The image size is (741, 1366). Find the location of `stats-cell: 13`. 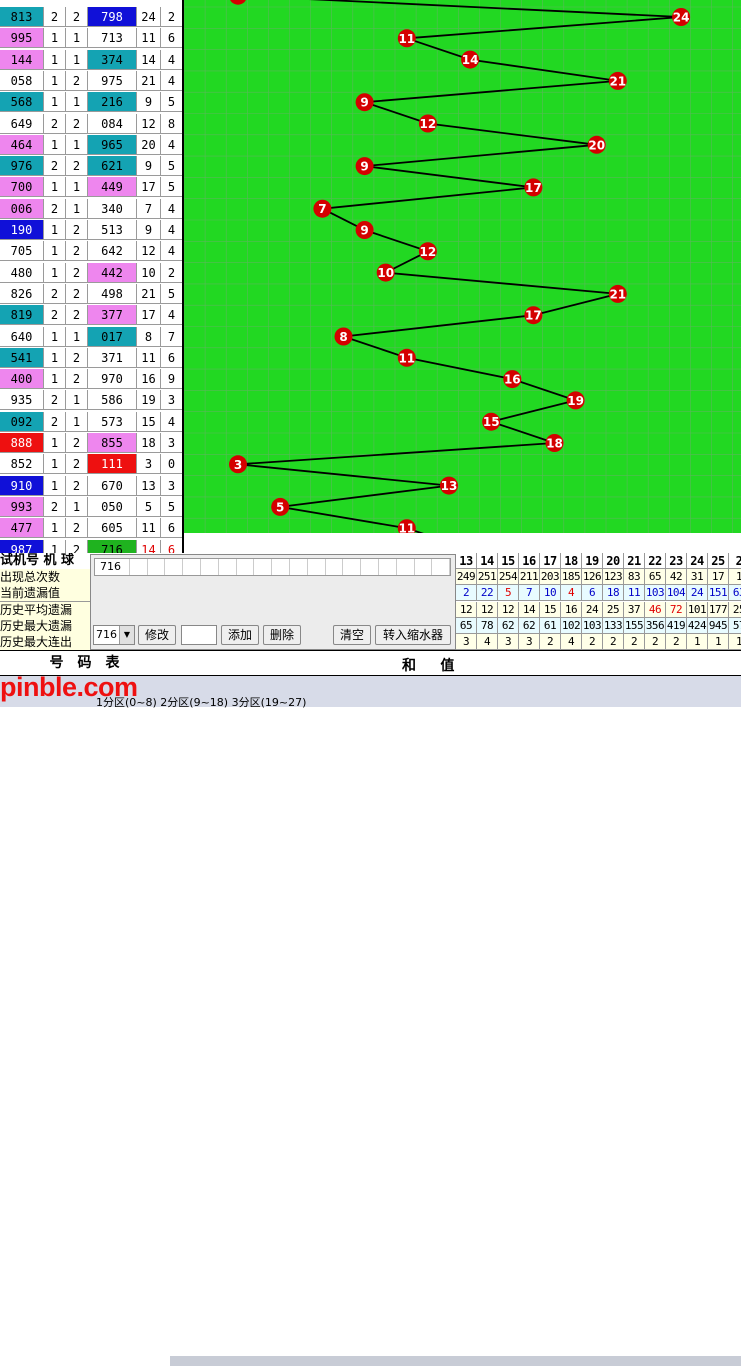

stats-cell: 13 is located at coordinates (466, 561).